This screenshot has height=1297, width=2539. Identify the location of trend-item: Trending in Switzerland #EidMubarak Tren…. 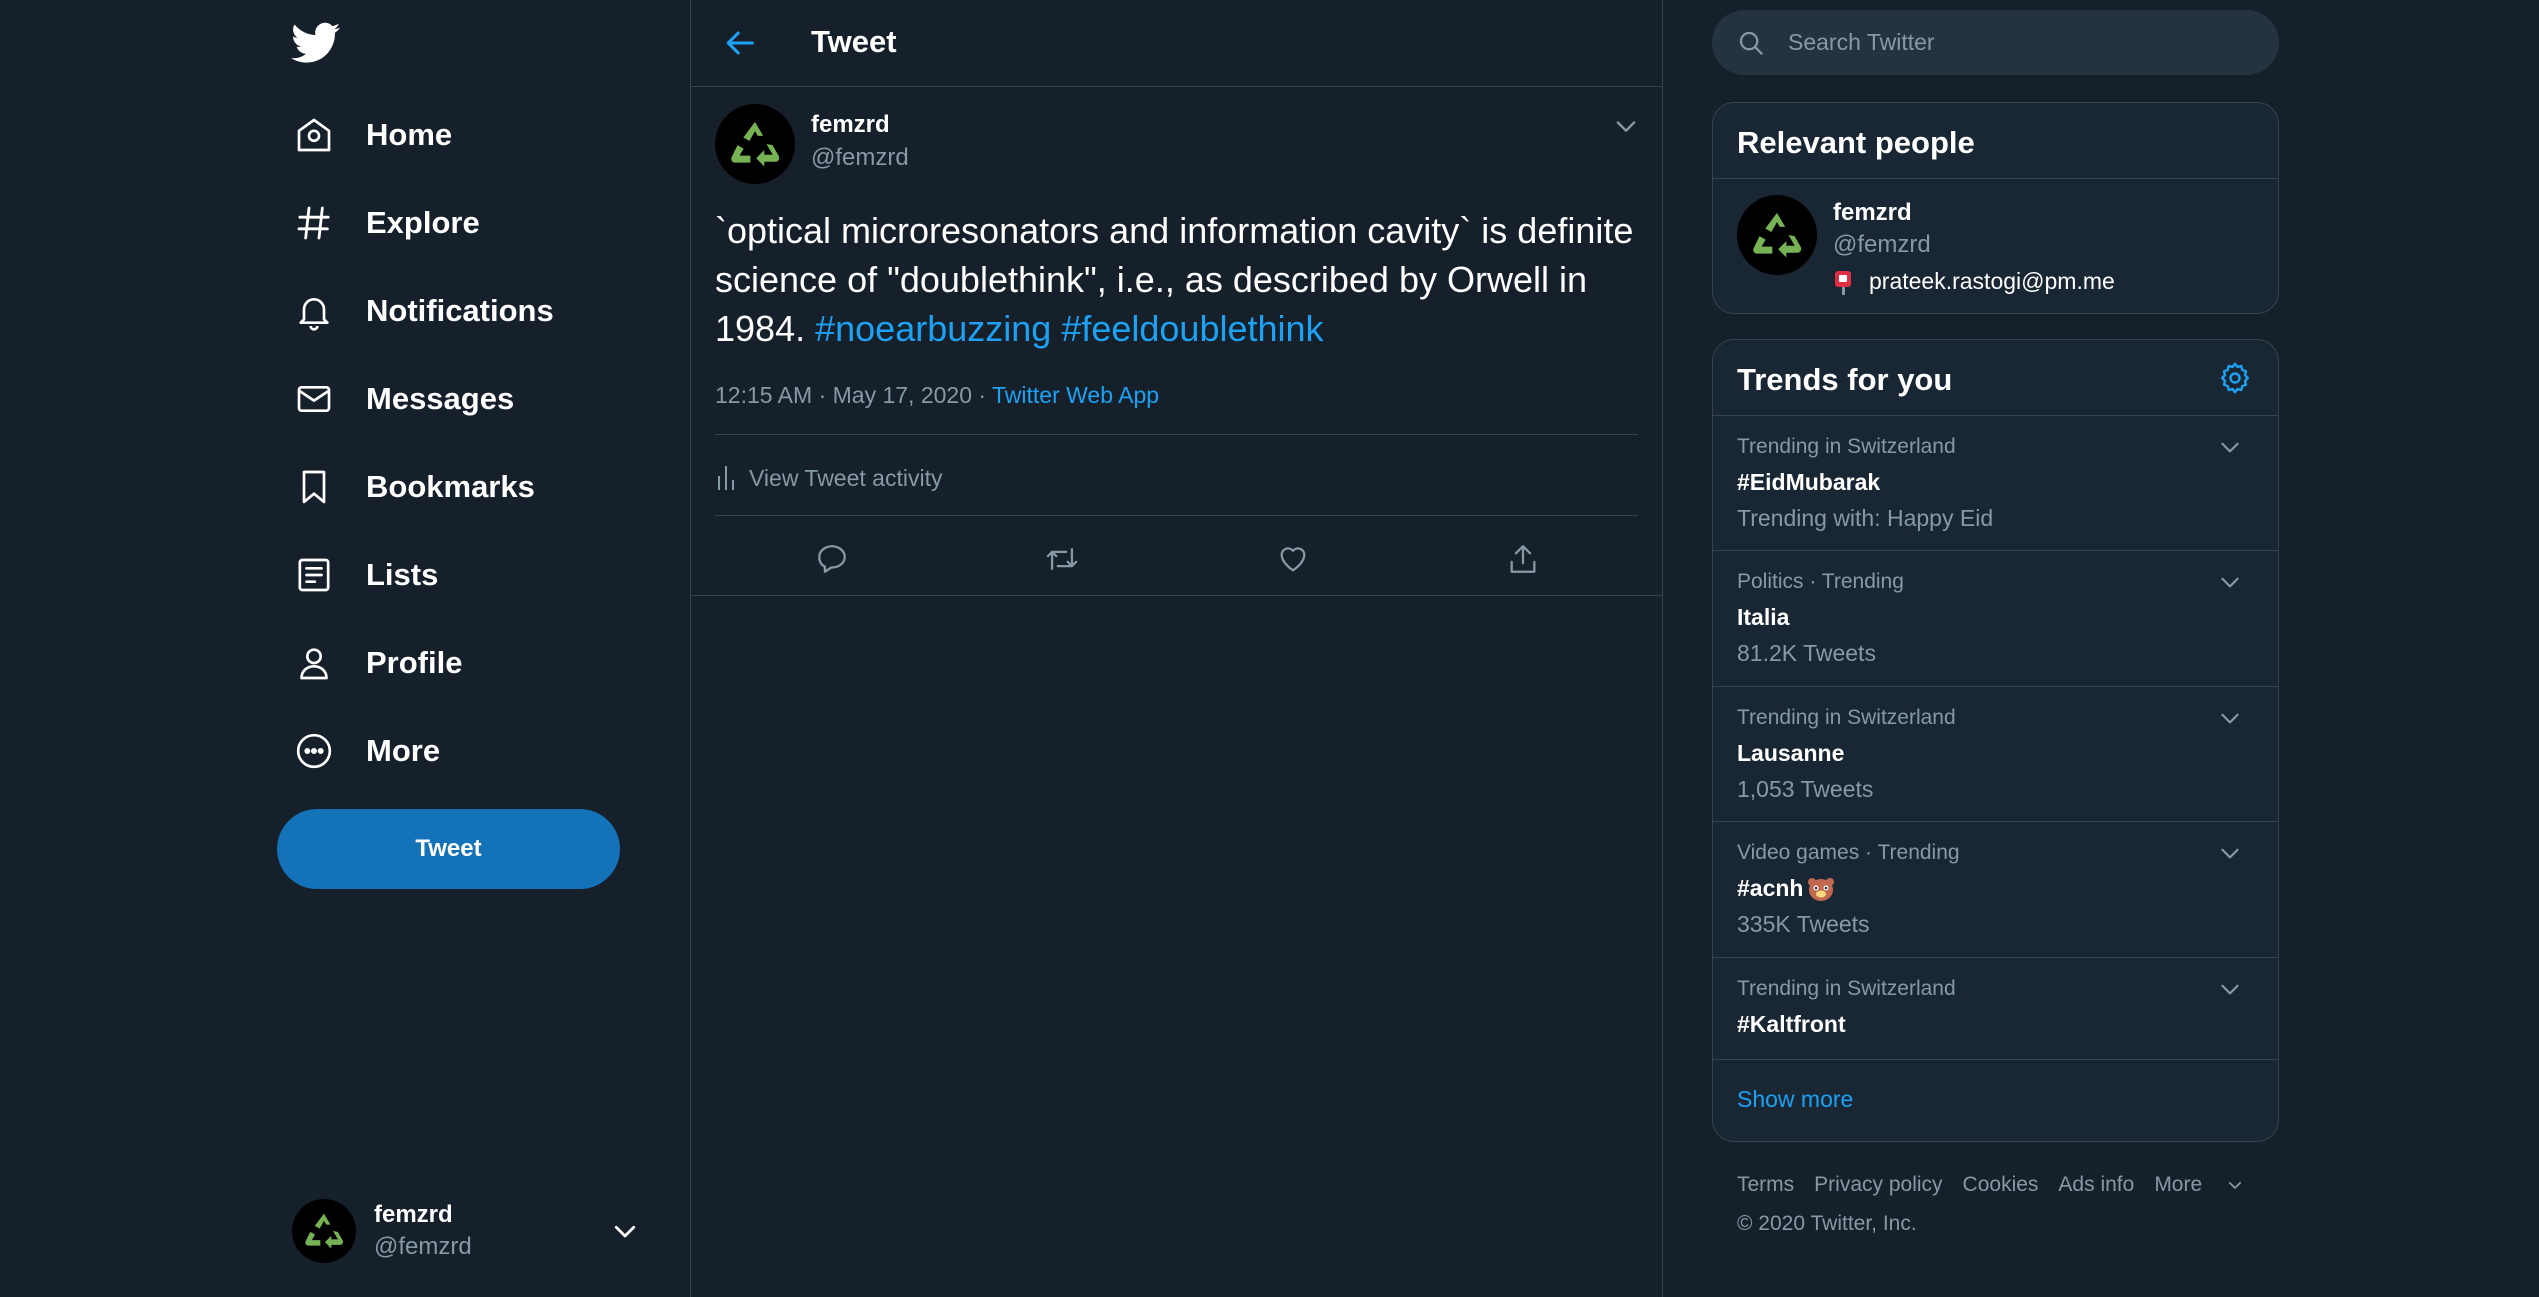
(1995, 483).